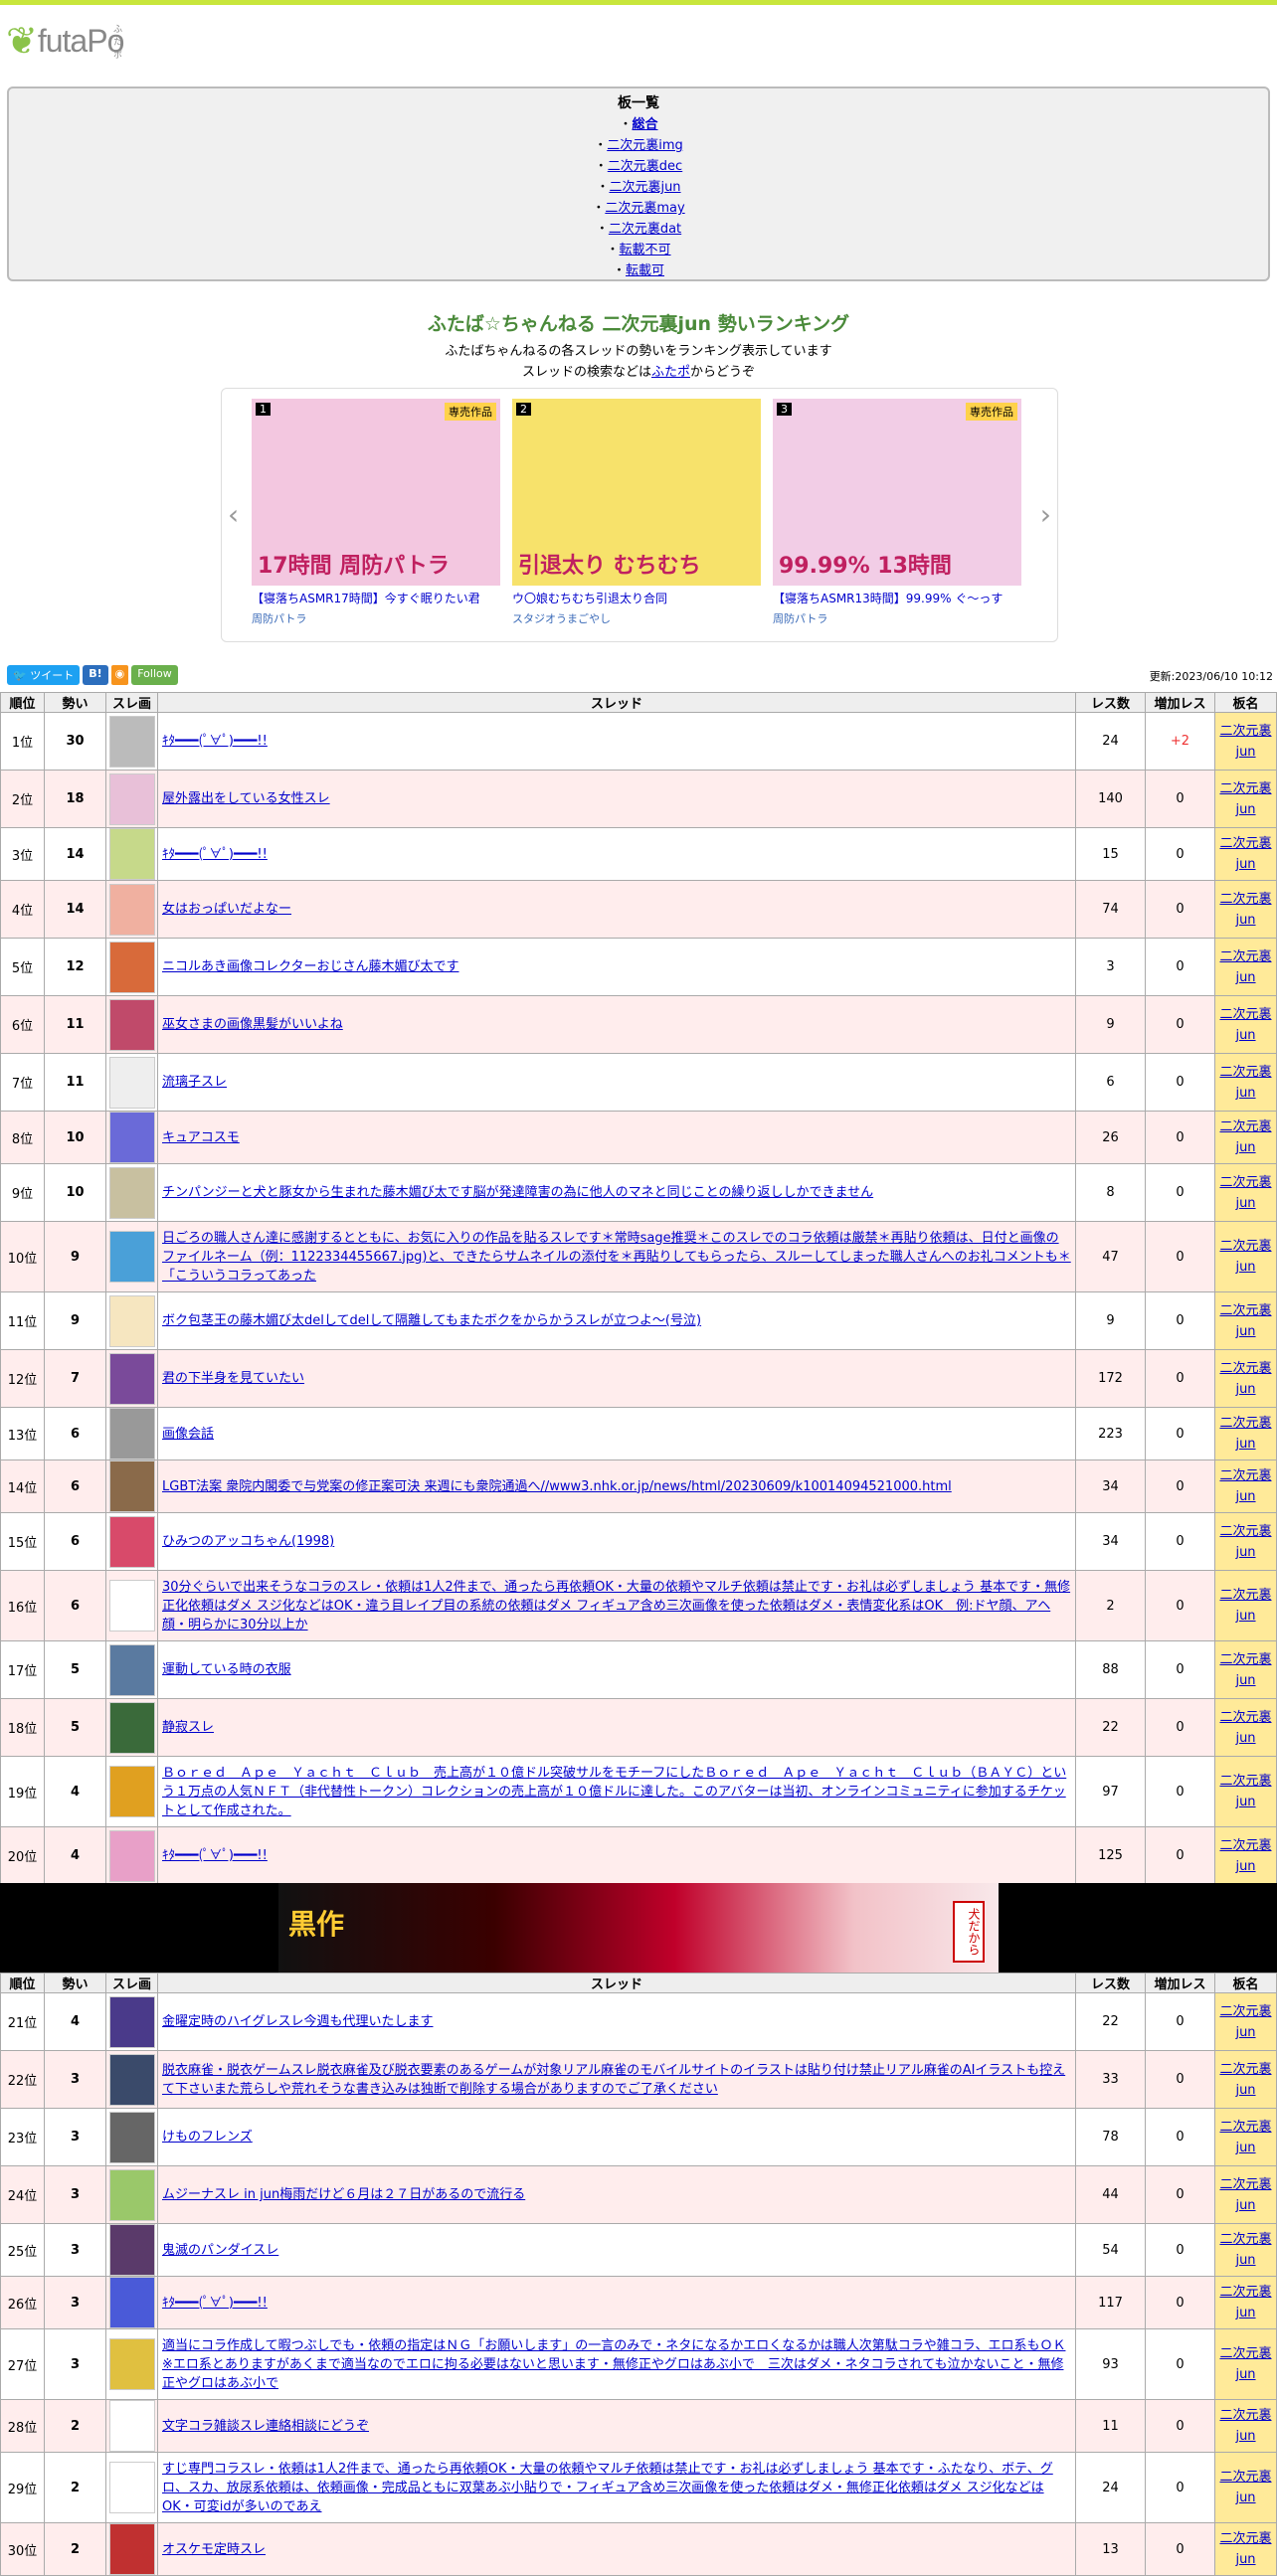 Image resolution: width=1277 pixels, height=2576 pixels. I want to click on product-image: 1 専売作品 17時間 周防パトラ, so click(376, 492).